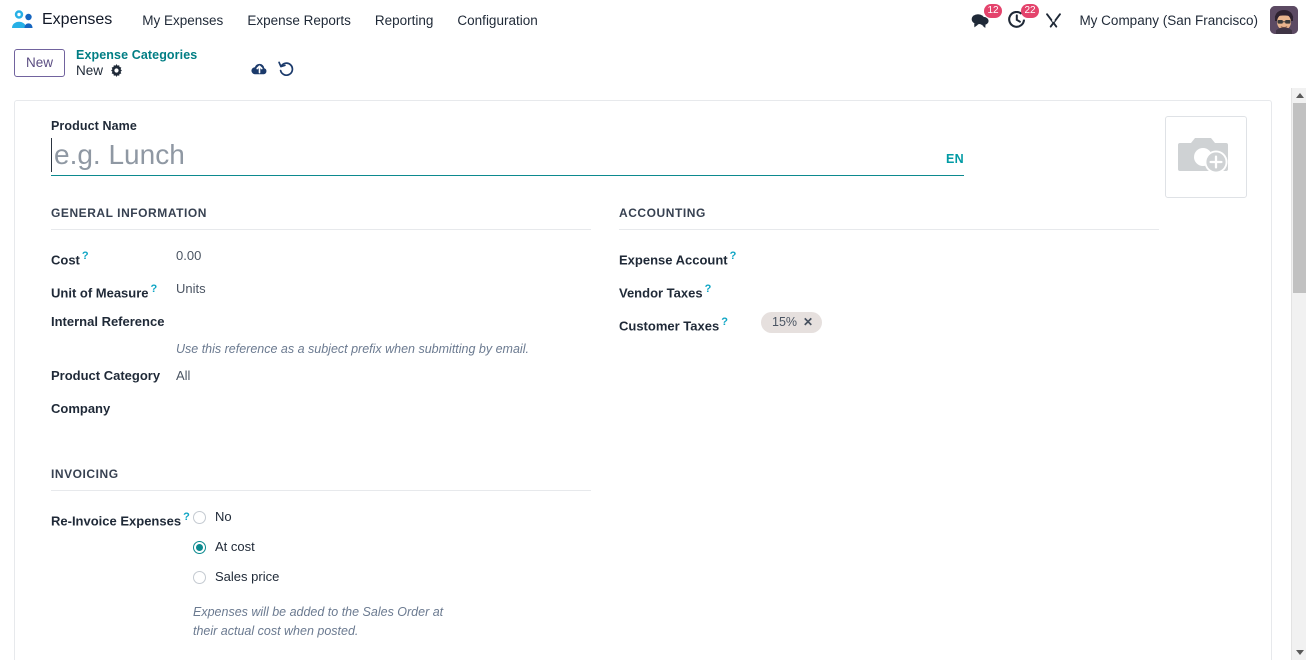  What do you see at coordinates (665, 292) in the screenshot?
I see `vendor-taxes-label: Vendor Taxes?` at bounding box center [665, 292].